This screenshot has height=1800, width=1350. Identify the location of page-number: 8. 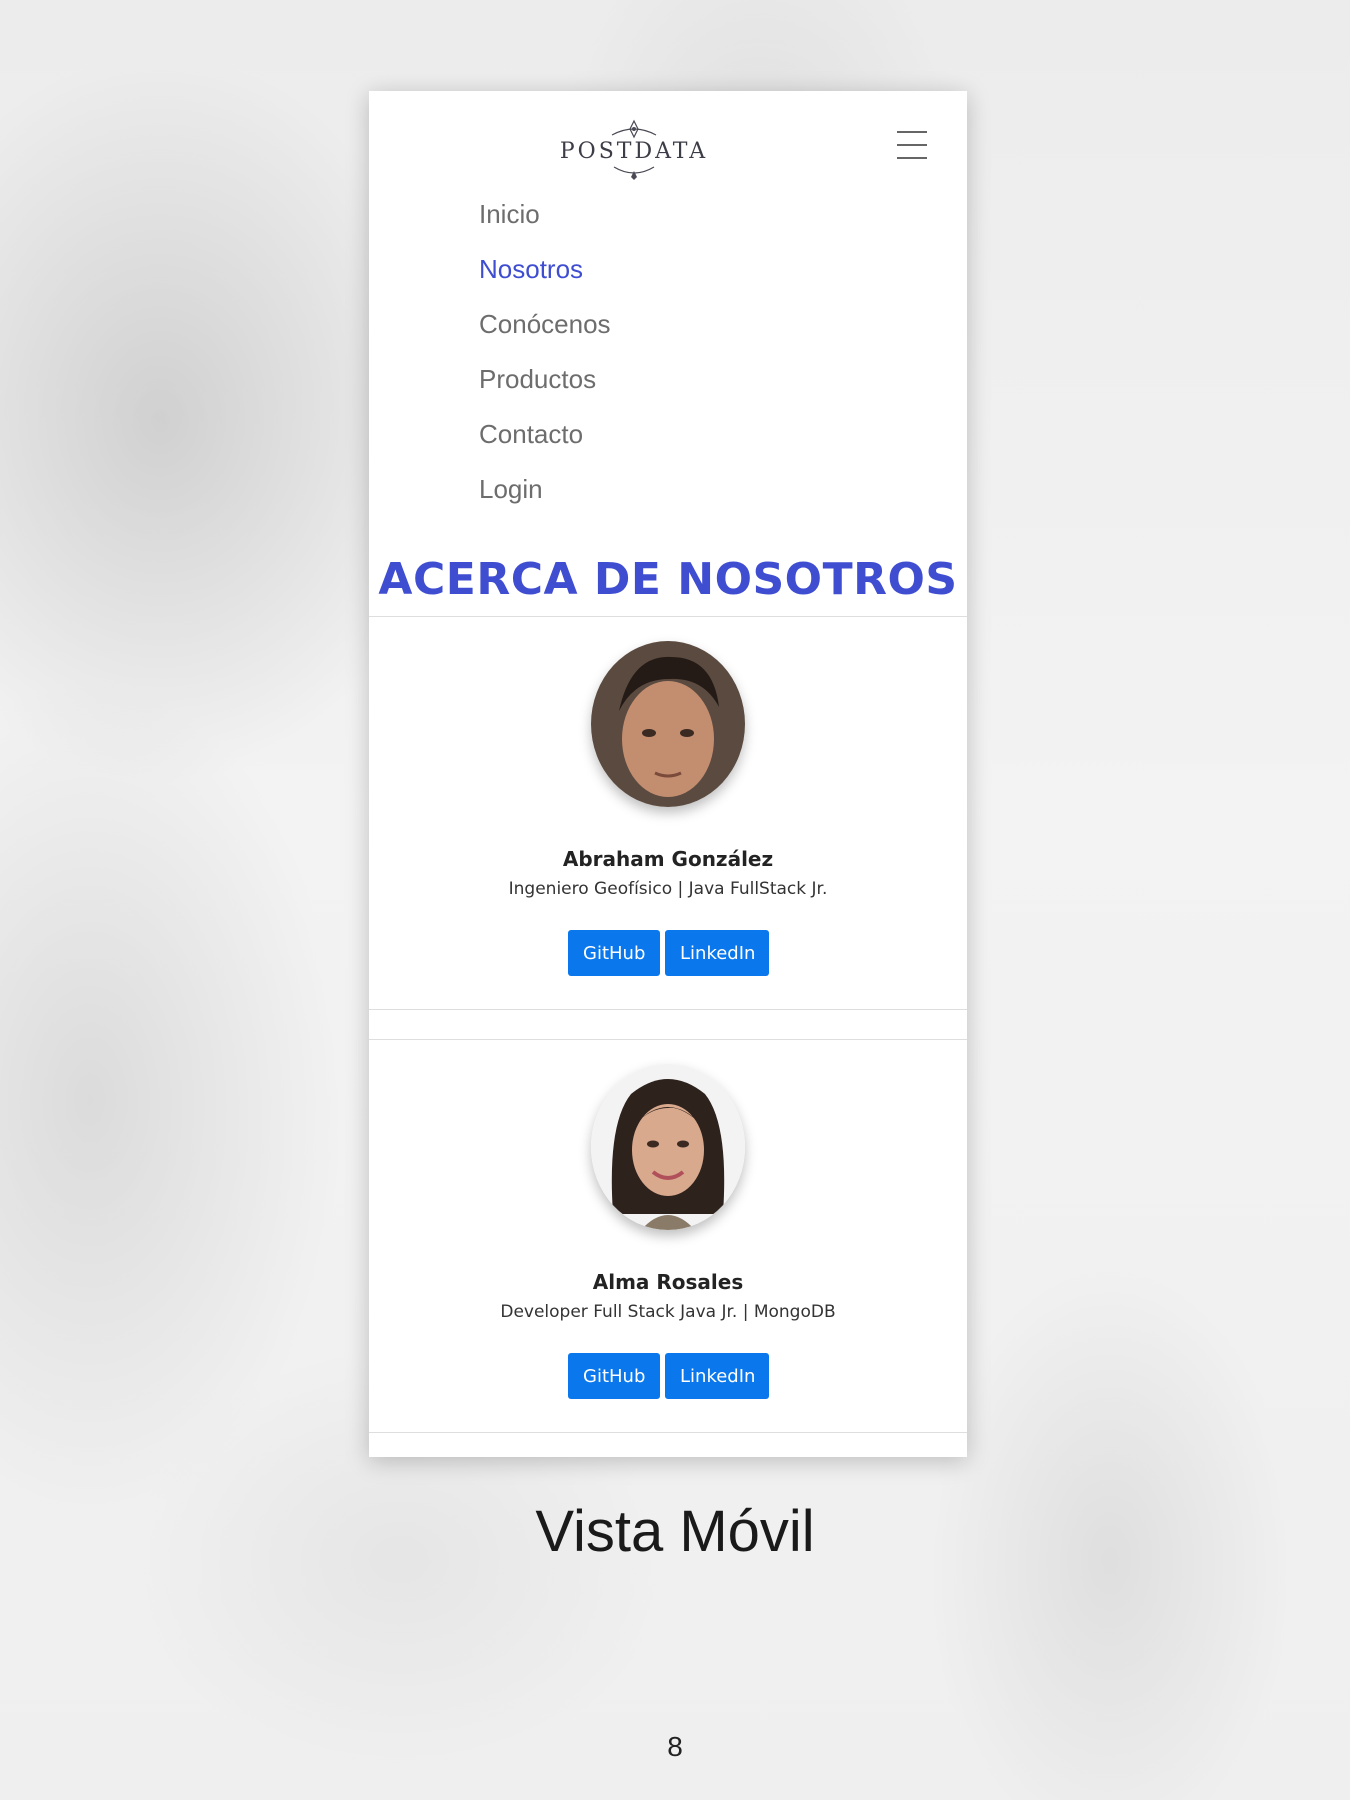
(675, 1746).